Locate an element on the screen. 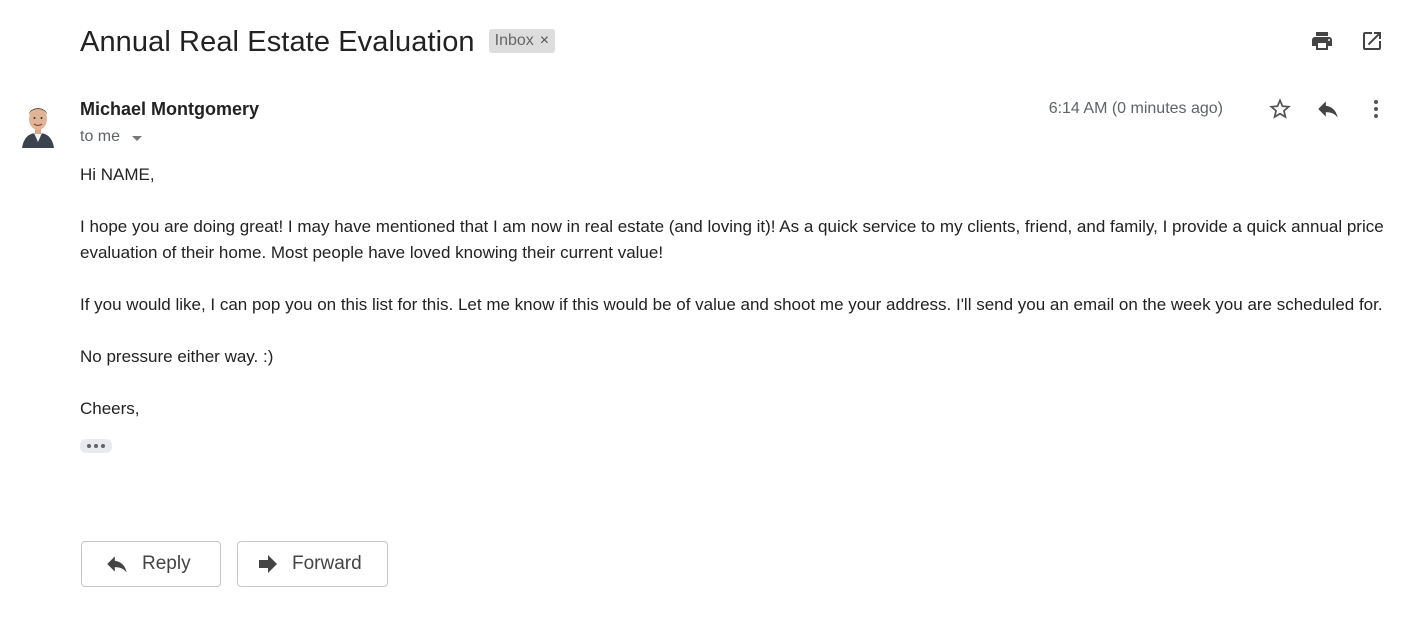 The image size is (1405, 639). message-actions is located at coordinates (1328, 109).